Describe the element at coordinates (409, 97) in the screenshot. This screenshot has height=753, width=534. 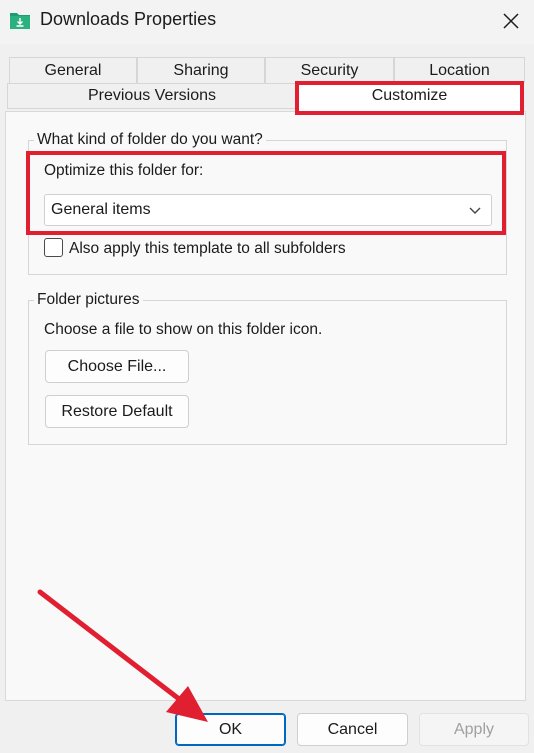
I see `tab-customize: Customize` at that location.